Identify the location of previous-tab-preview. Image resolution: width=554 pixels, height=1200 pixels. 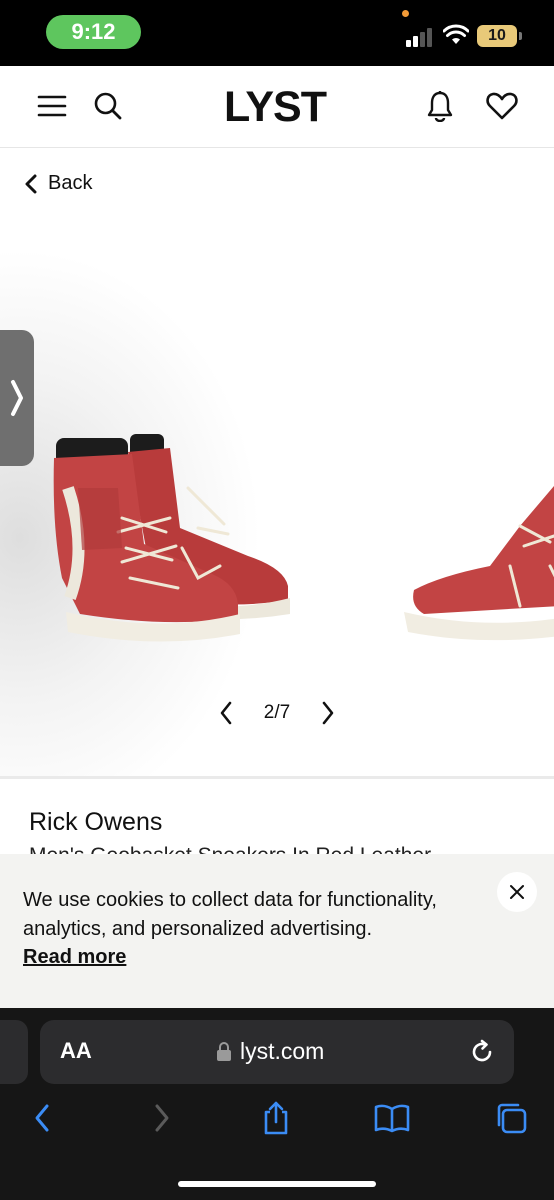
(14, 1052).